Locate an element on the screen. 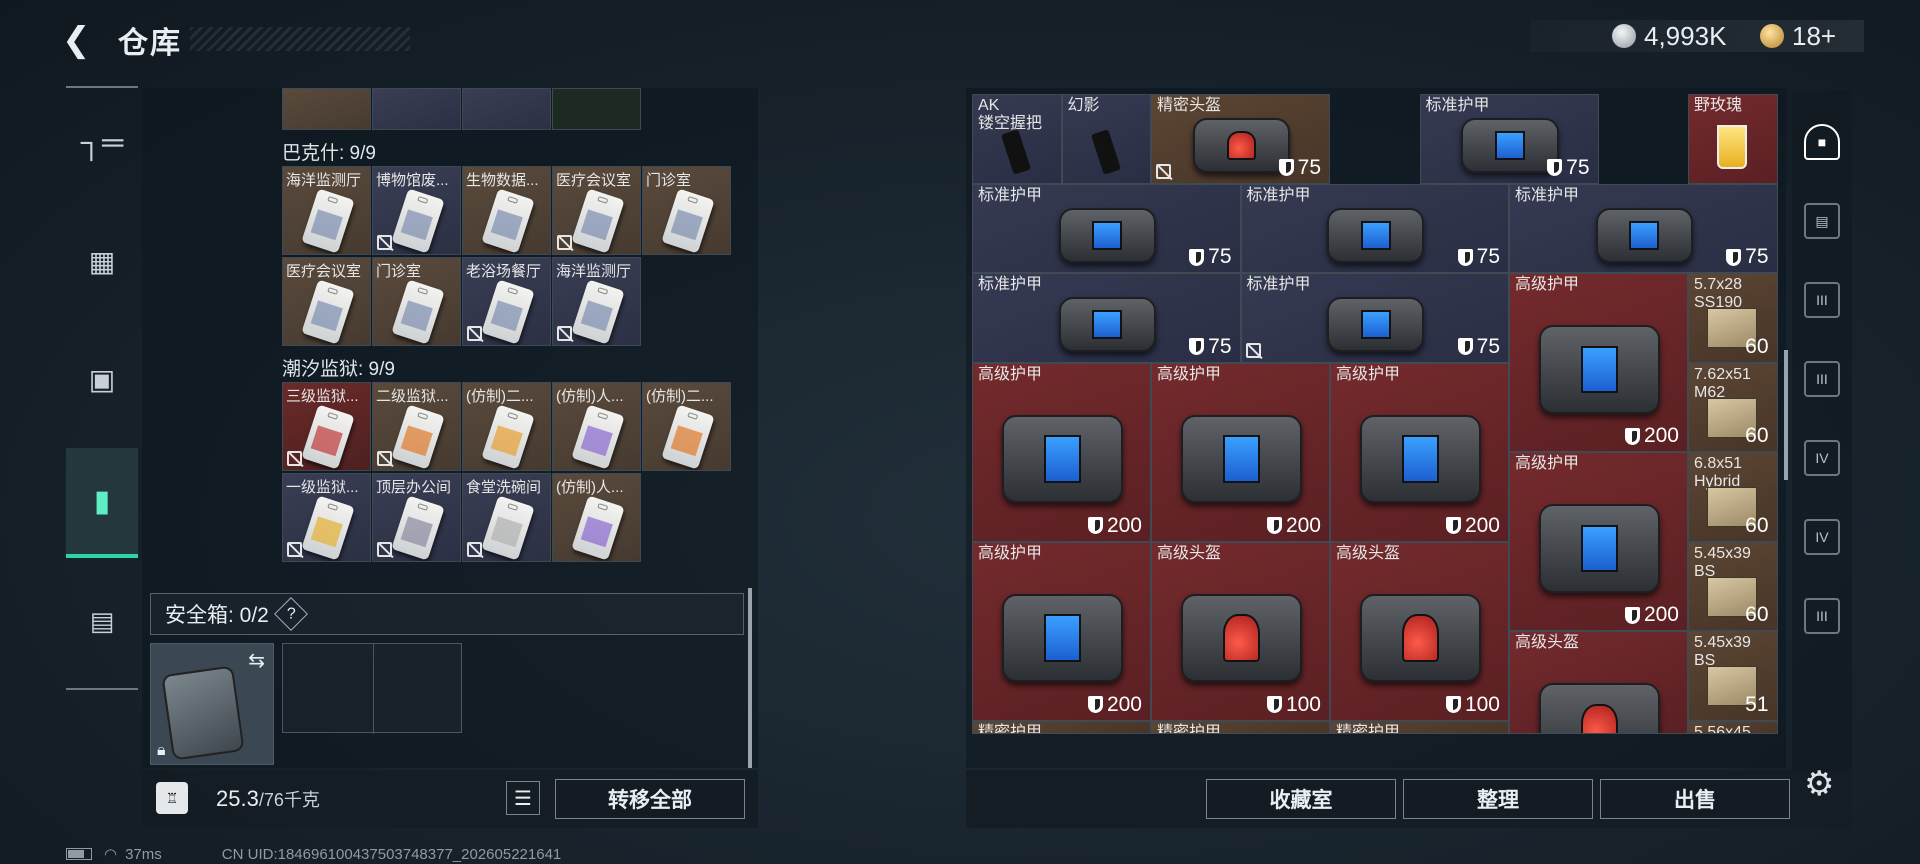 Image resolution: width=1920 pixels, height=864 pixels. stash-tab-7: III is located at coordinates (1822, 616).